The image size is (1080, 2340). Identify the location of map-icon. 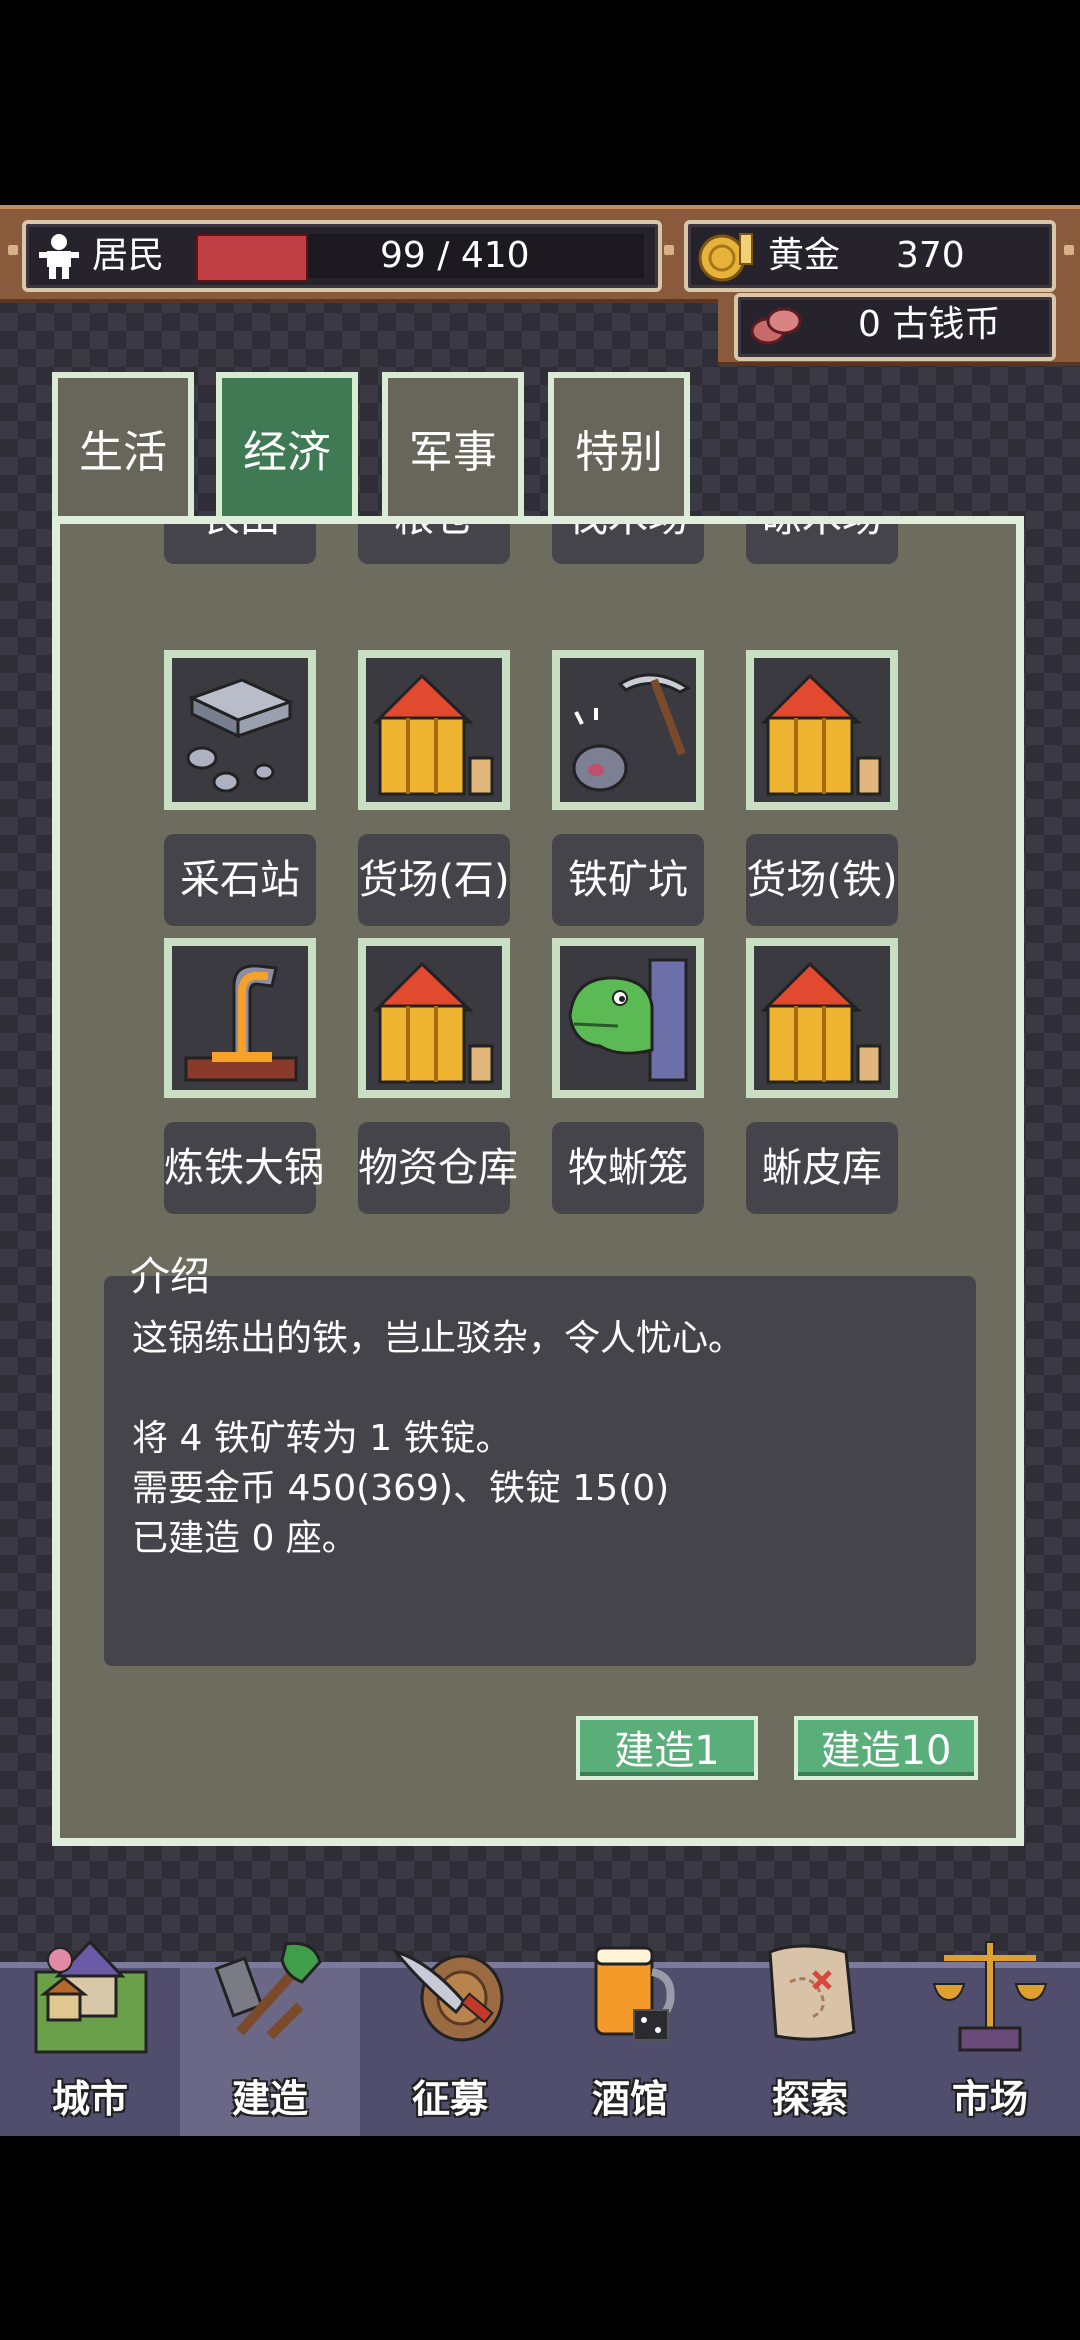
(812, 1992).